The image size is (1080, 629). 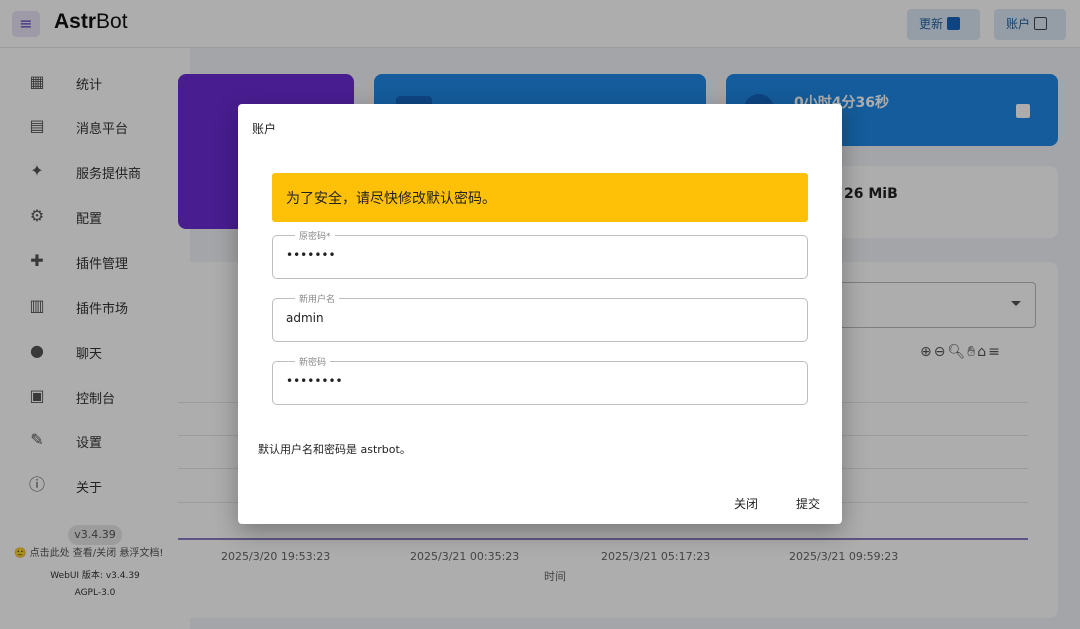 I want to click on new-password-field: 新密码 ••••••••, so click(x=540, y=380).